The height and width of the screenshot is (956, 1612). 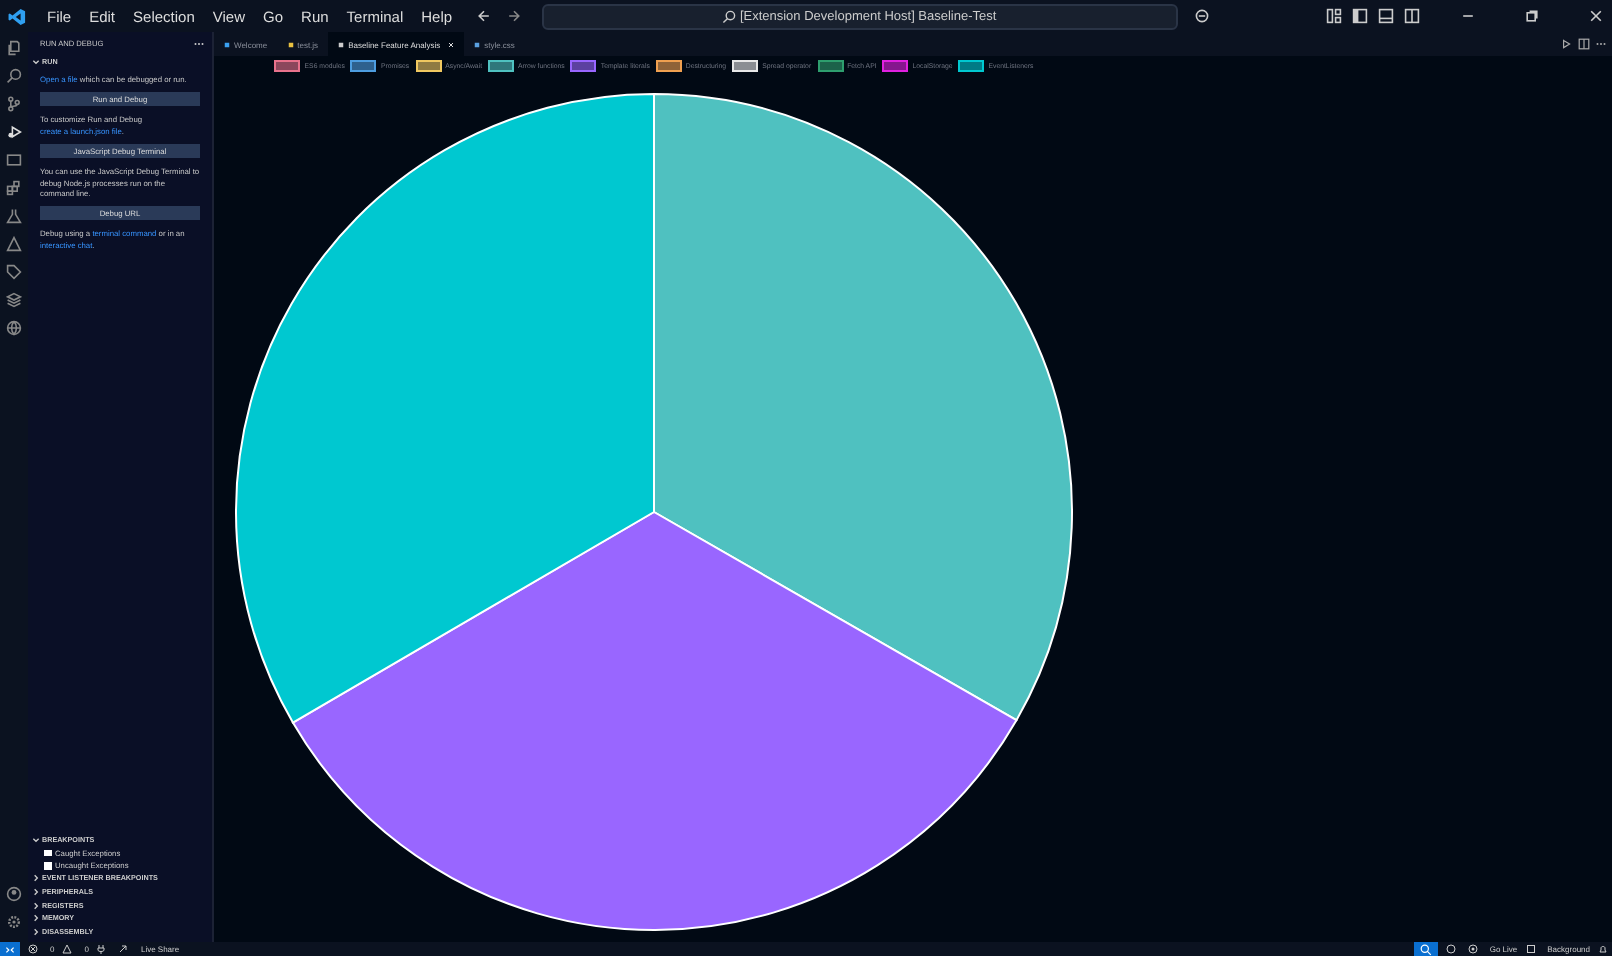 I want to click on square-icon, so click(x=1530, y=949).